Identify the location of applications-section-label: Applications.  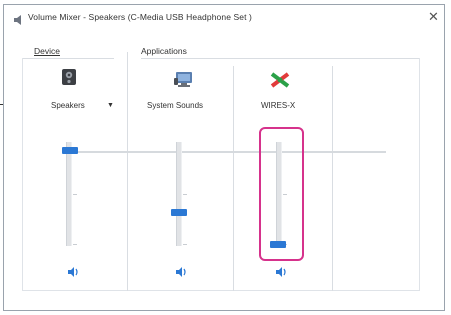
(164, 51).